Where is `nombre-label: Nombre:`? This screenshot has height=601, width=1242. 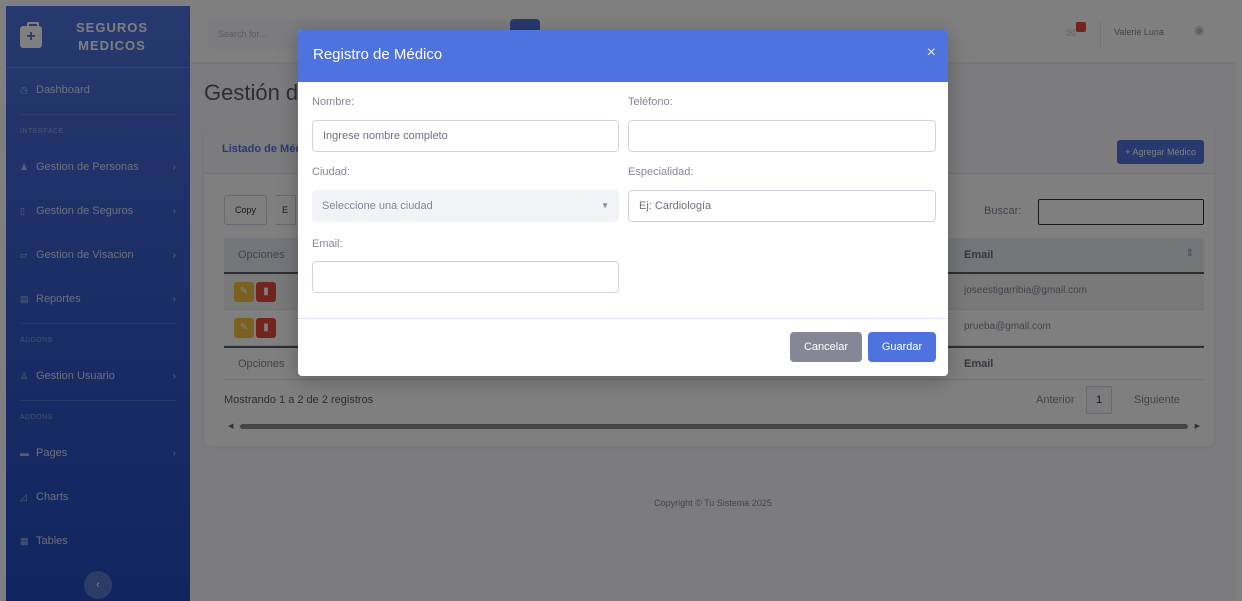
nombre-label: Nombre: is located at coordinates (333, 102).